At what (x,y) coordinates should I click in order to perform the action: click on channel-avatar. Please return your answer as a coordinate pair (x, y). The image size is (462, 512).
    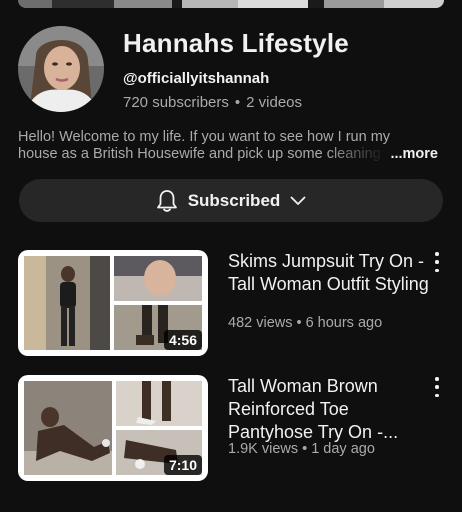
    Looking at the image, I should click on (61, 69).